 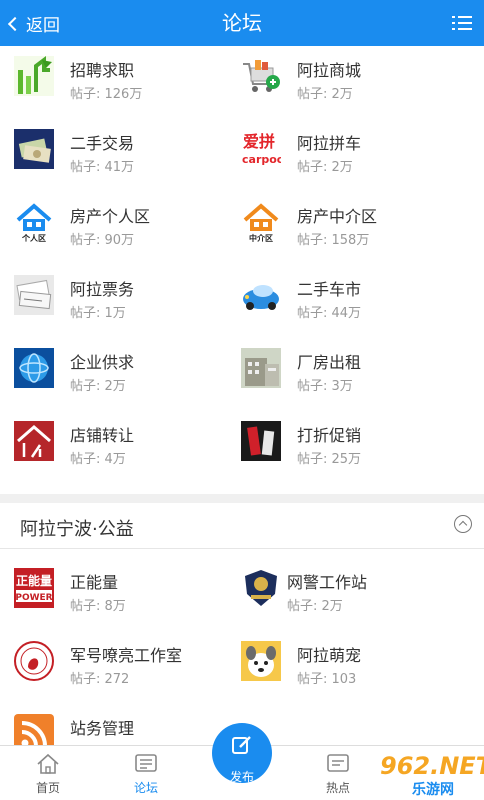 I want to click on house-agent-icon: 中介区, so click(x=261, y=222).